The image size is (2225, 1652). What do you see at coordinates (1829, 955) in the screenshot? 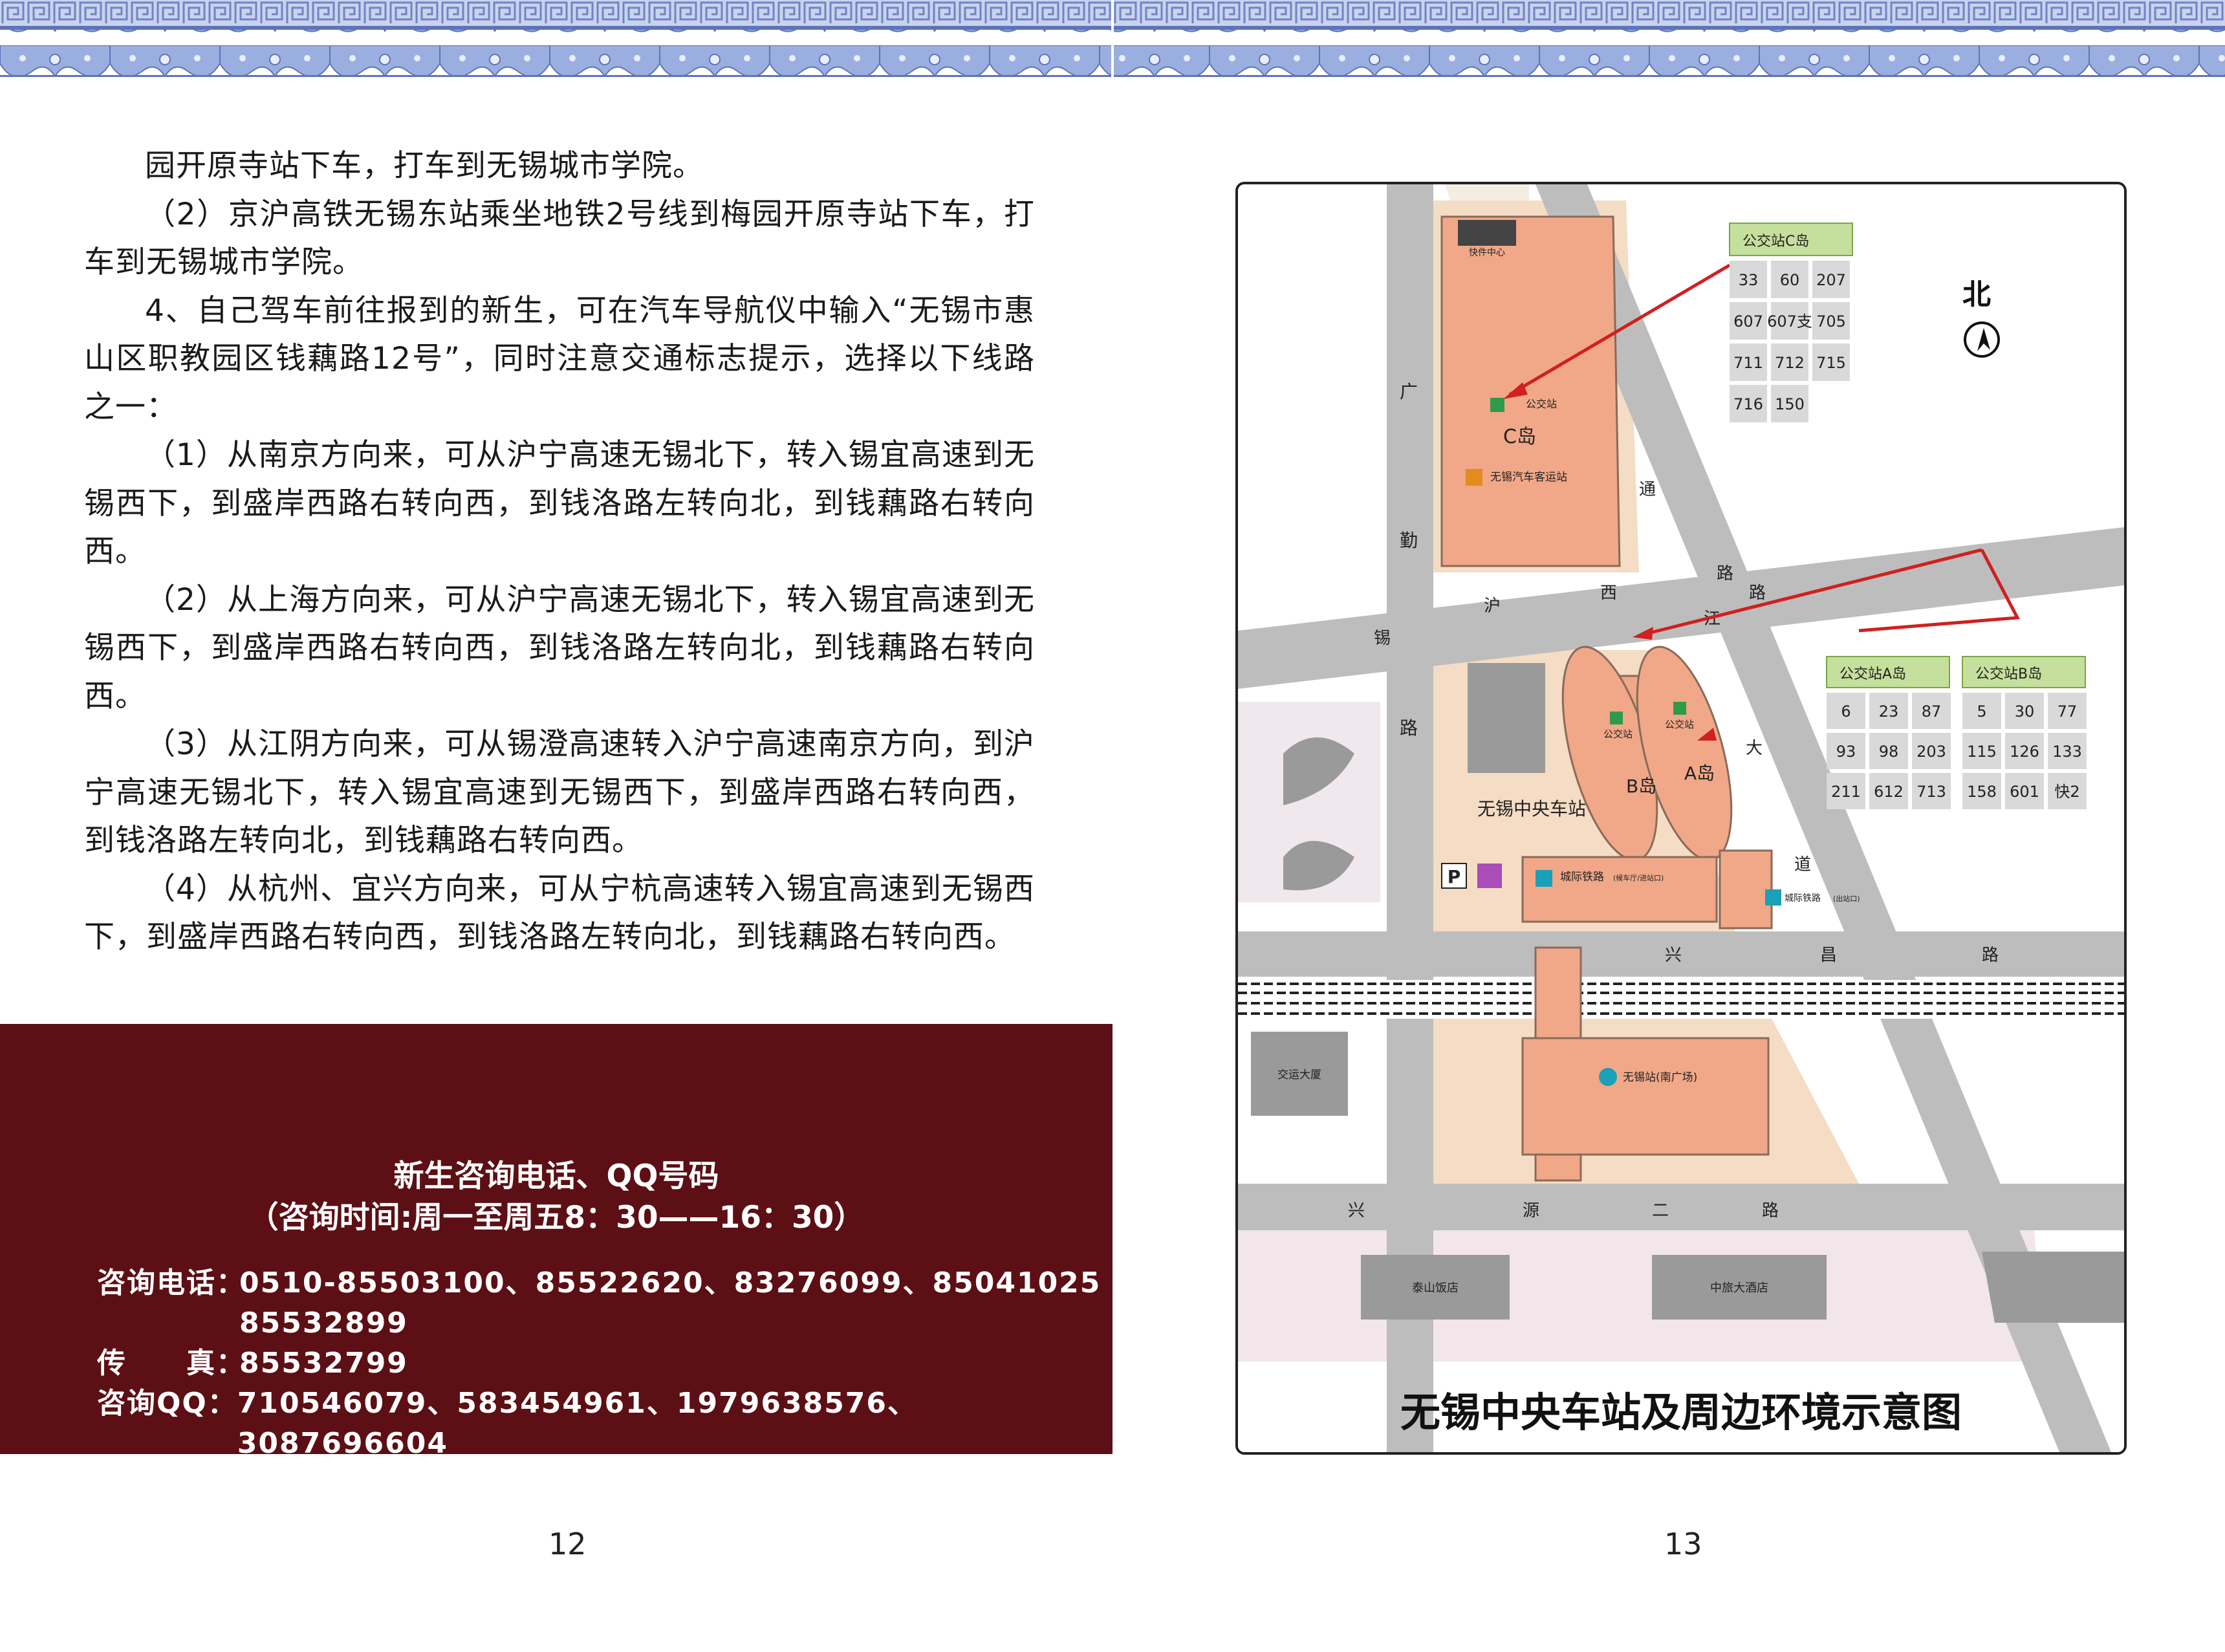
I see `road-label-chang: 昌` at bounding box center [1829, 955].